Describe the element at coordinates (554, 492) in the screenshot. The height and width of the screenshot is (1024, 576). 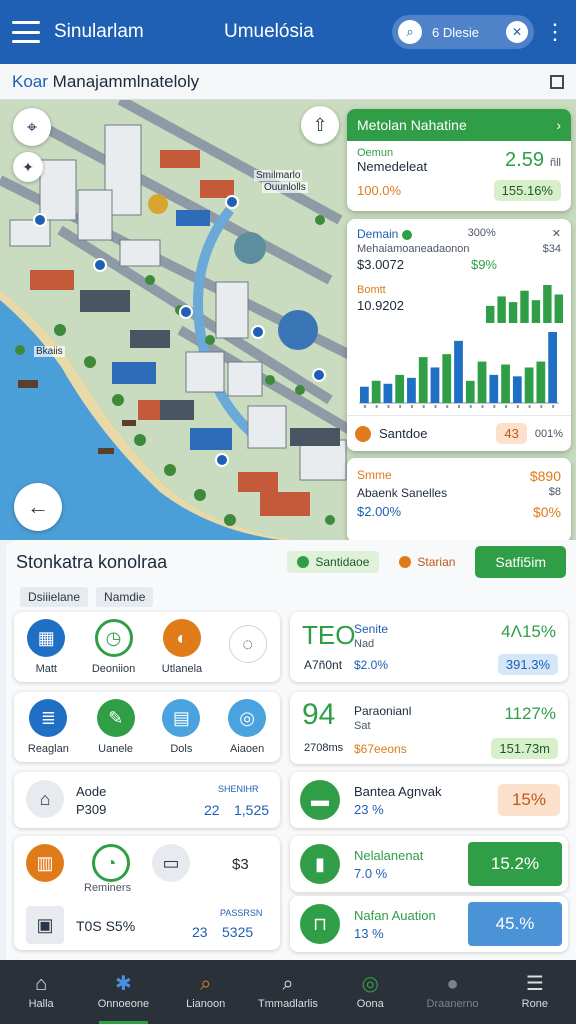
I see `stat-value-mid: $8` at that location.